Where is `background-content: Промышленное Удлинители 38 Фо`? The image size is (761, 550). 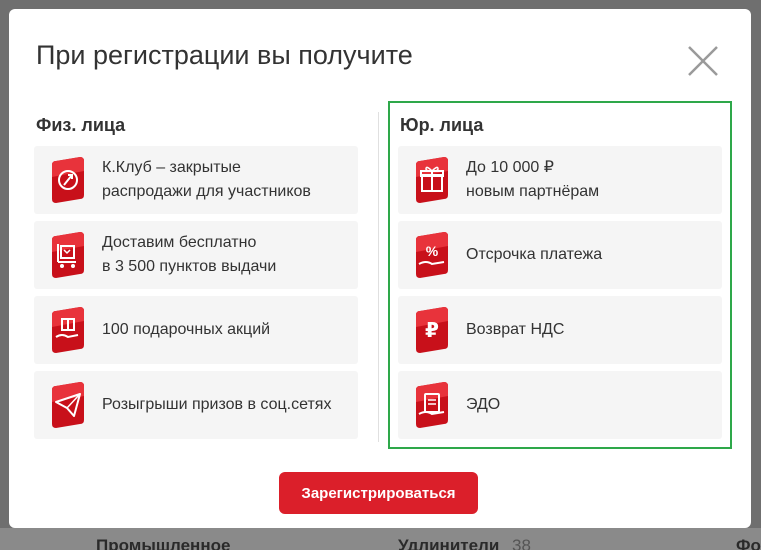
background-content: Промышленное Удлинители 38 Фо is located at coordinates (380, 539).